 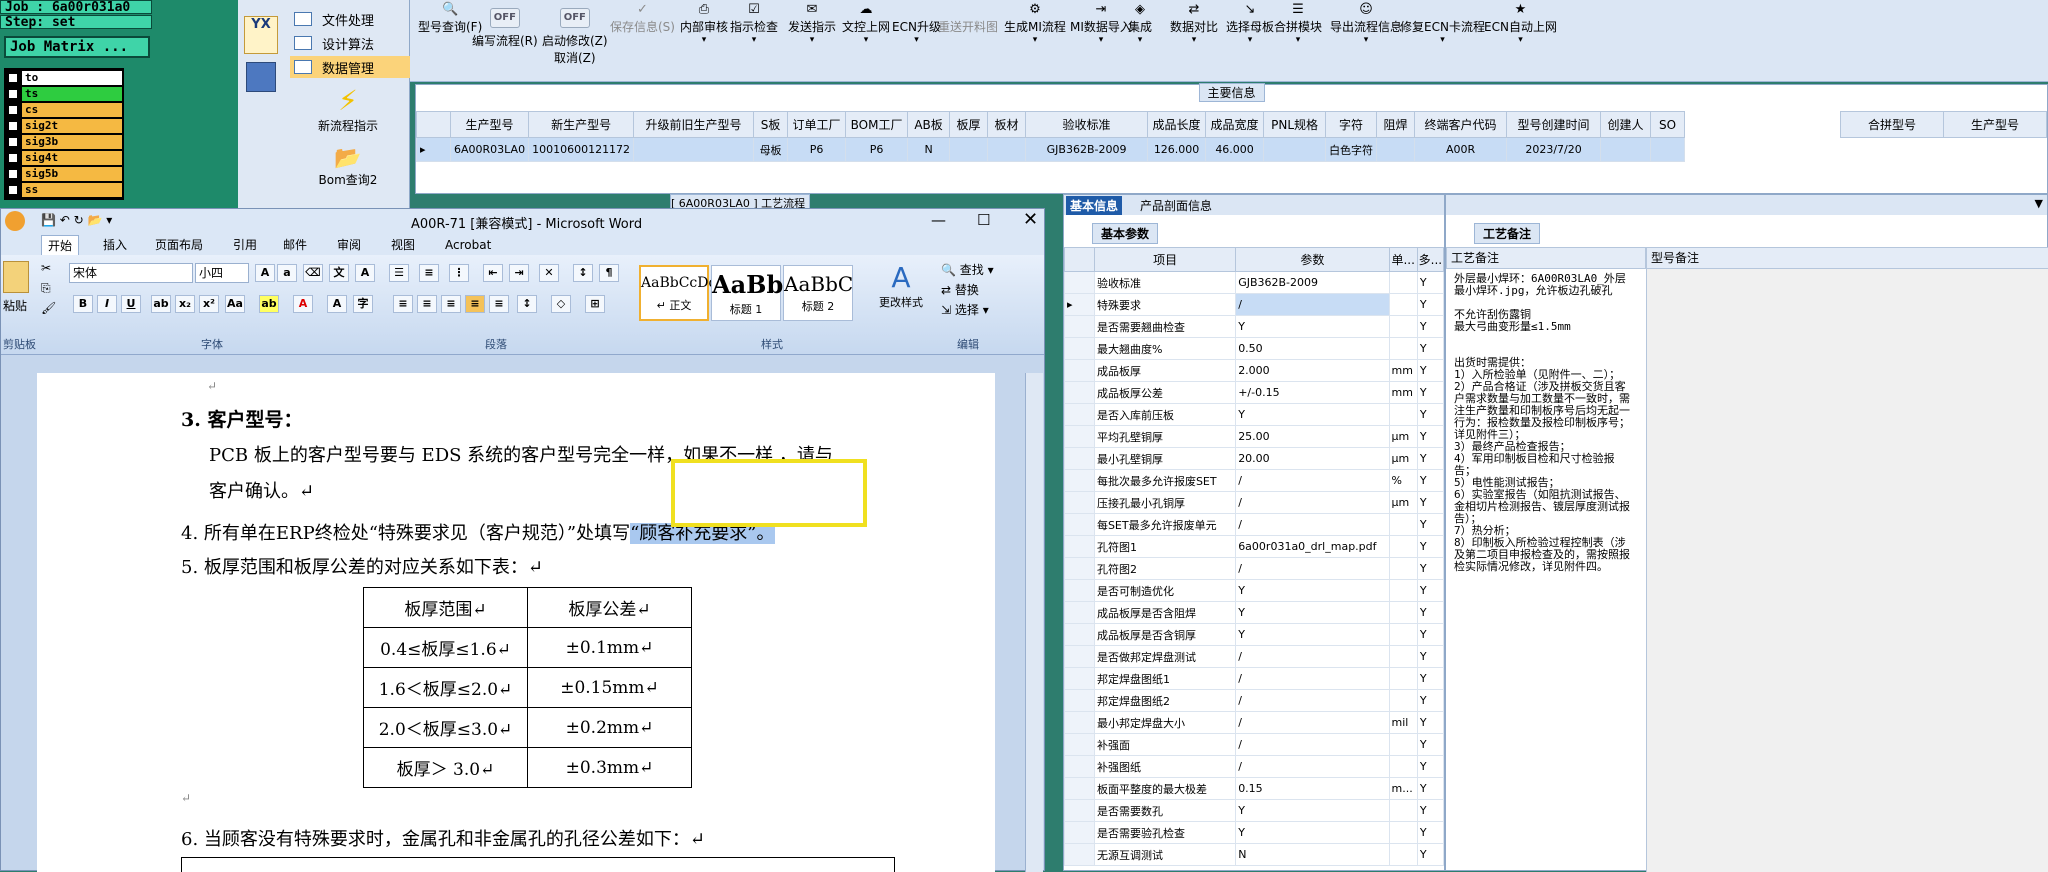 I want to click on table-row: 邦定焊盘图纸2/ Y, so click(x=1254, y=700).